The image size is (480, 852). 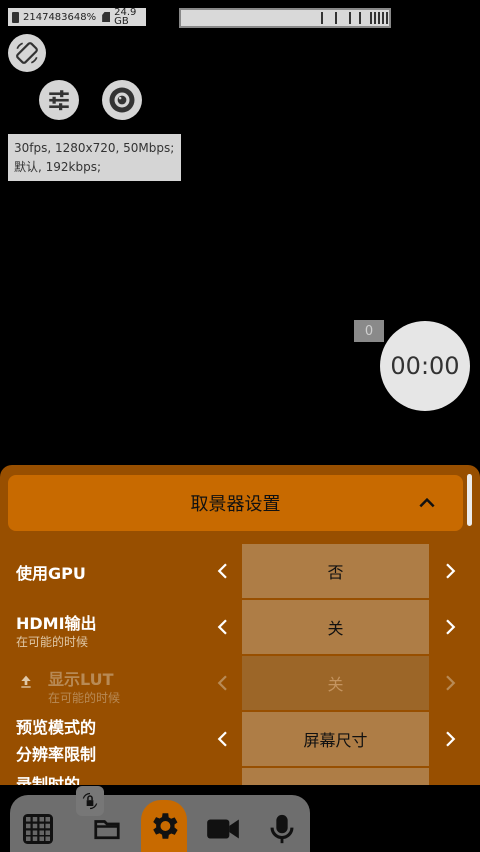 I want to click on video-settings-text: 30fps, 1280x720, 50Mbps;, so click(x=94, y=148).